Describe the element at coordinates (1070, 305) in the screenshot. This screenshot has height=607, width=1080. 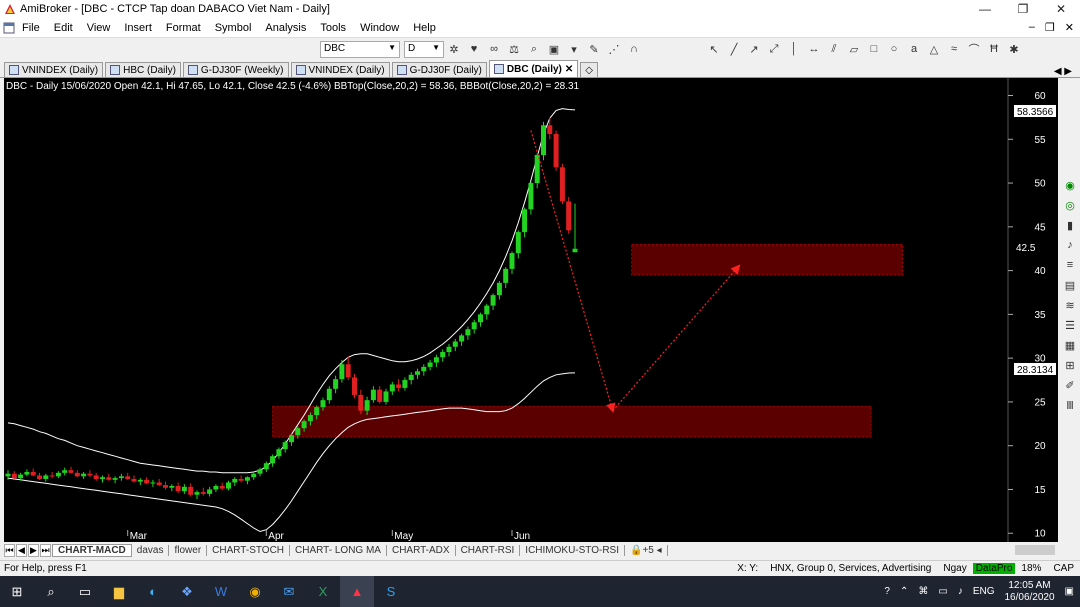
I see `wave-icon: ≋` at that location.